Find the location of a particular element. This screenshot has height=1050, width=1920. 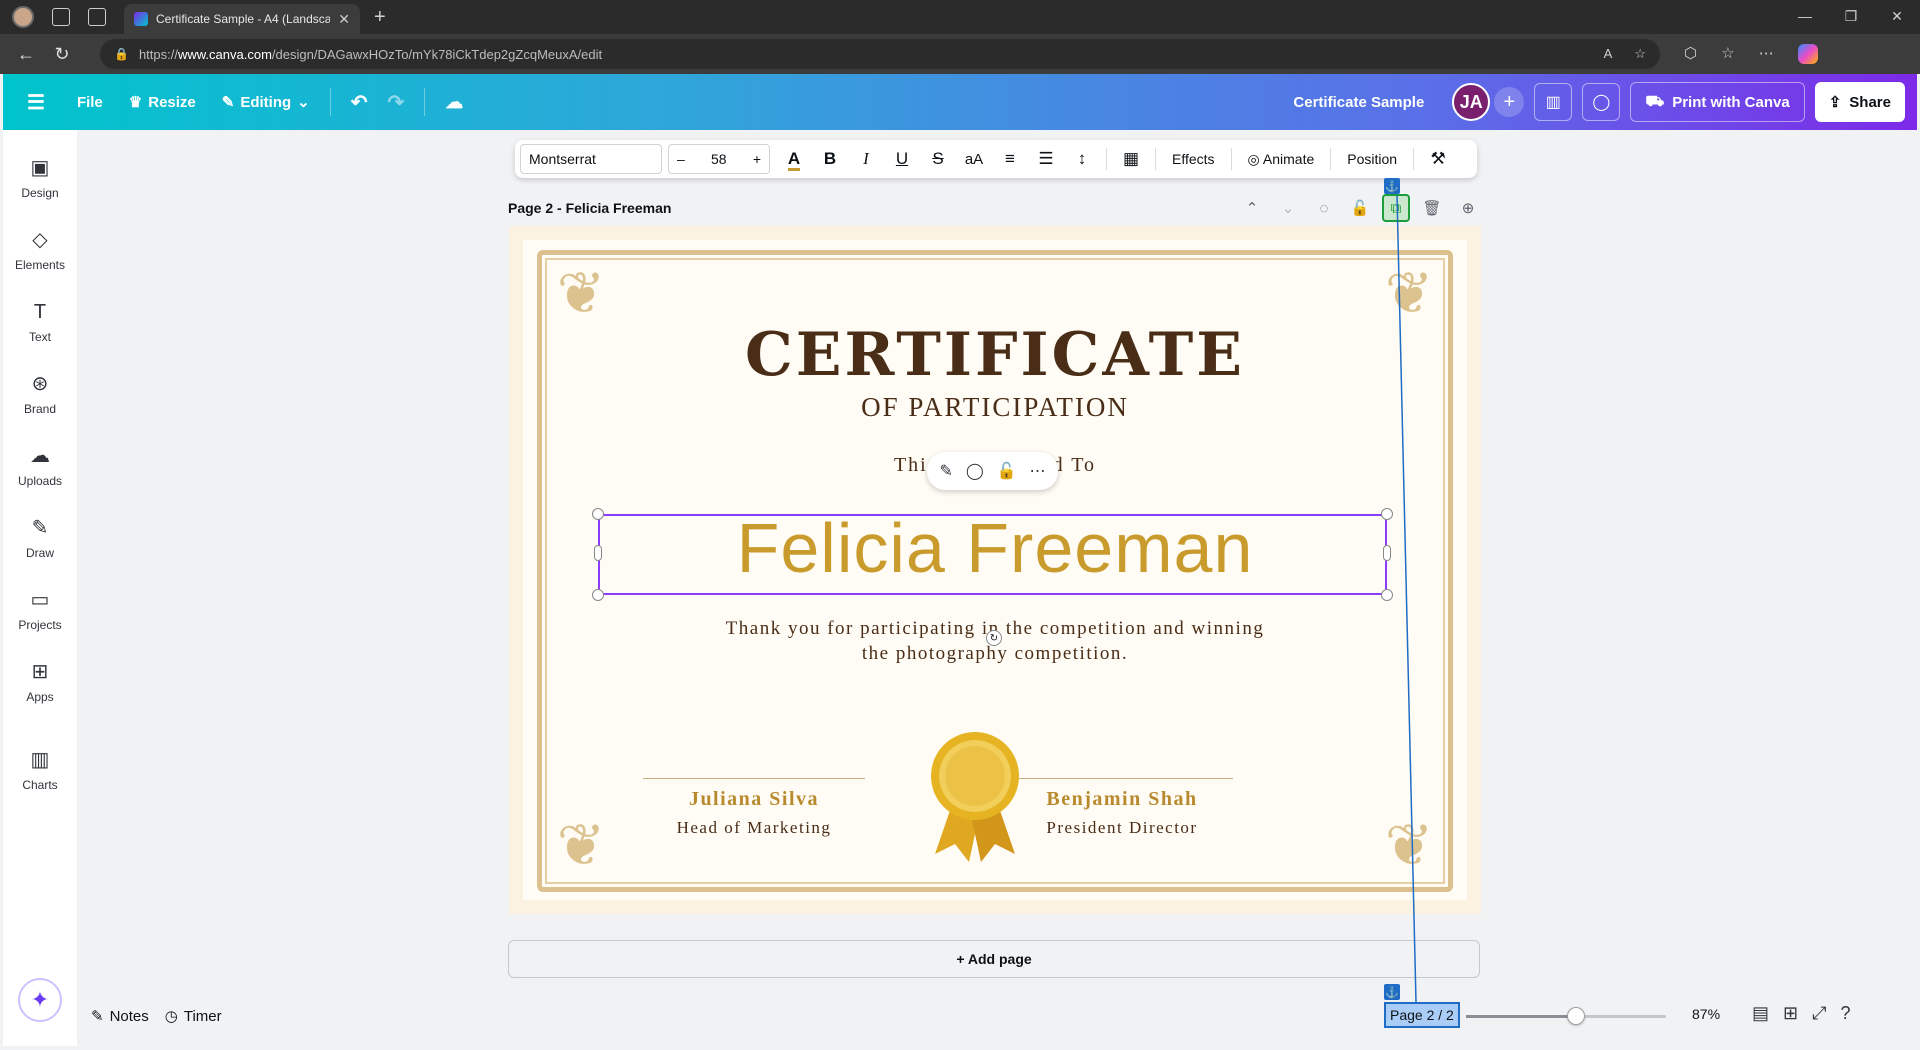

anchor-line is located at coordinates (1406, 599).